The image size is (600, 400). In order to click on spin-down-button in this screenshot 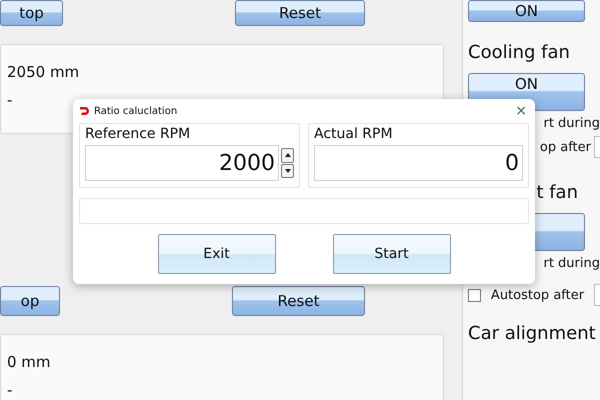, I will do `click(287, 171)`.